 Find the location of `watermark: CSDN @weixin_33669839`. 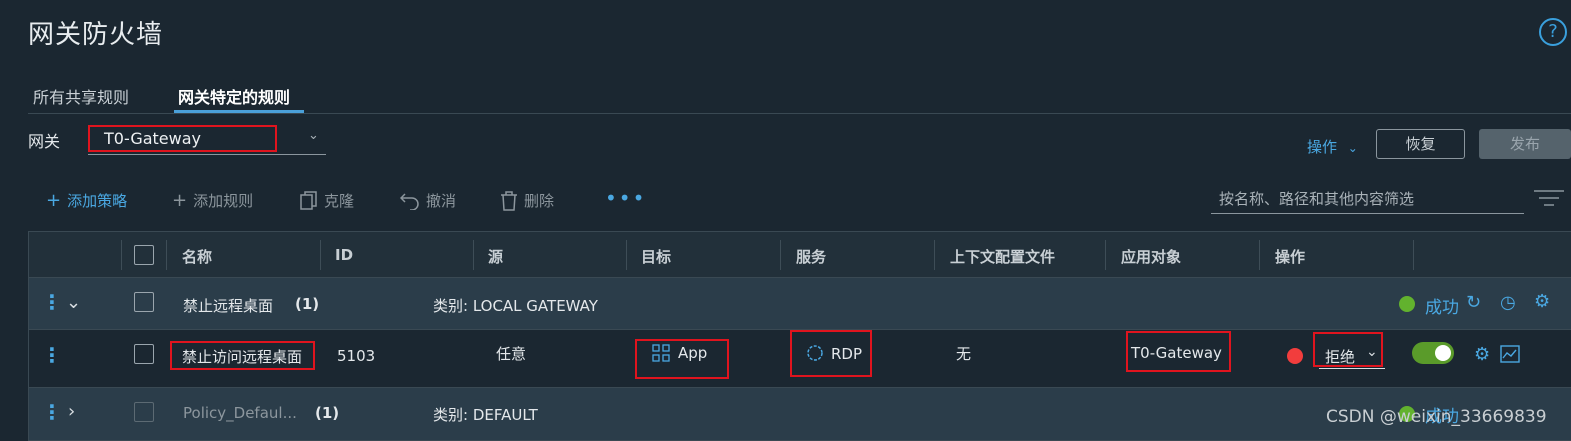

watermark: CSDN @weixin_33669839 is located at coordinates (1436, 417).